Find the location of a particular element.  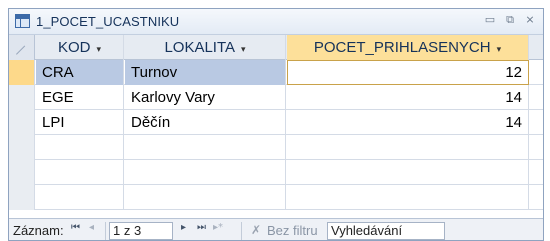

column-header-kod: KOD ▾ is located at coordinates (80, 47).